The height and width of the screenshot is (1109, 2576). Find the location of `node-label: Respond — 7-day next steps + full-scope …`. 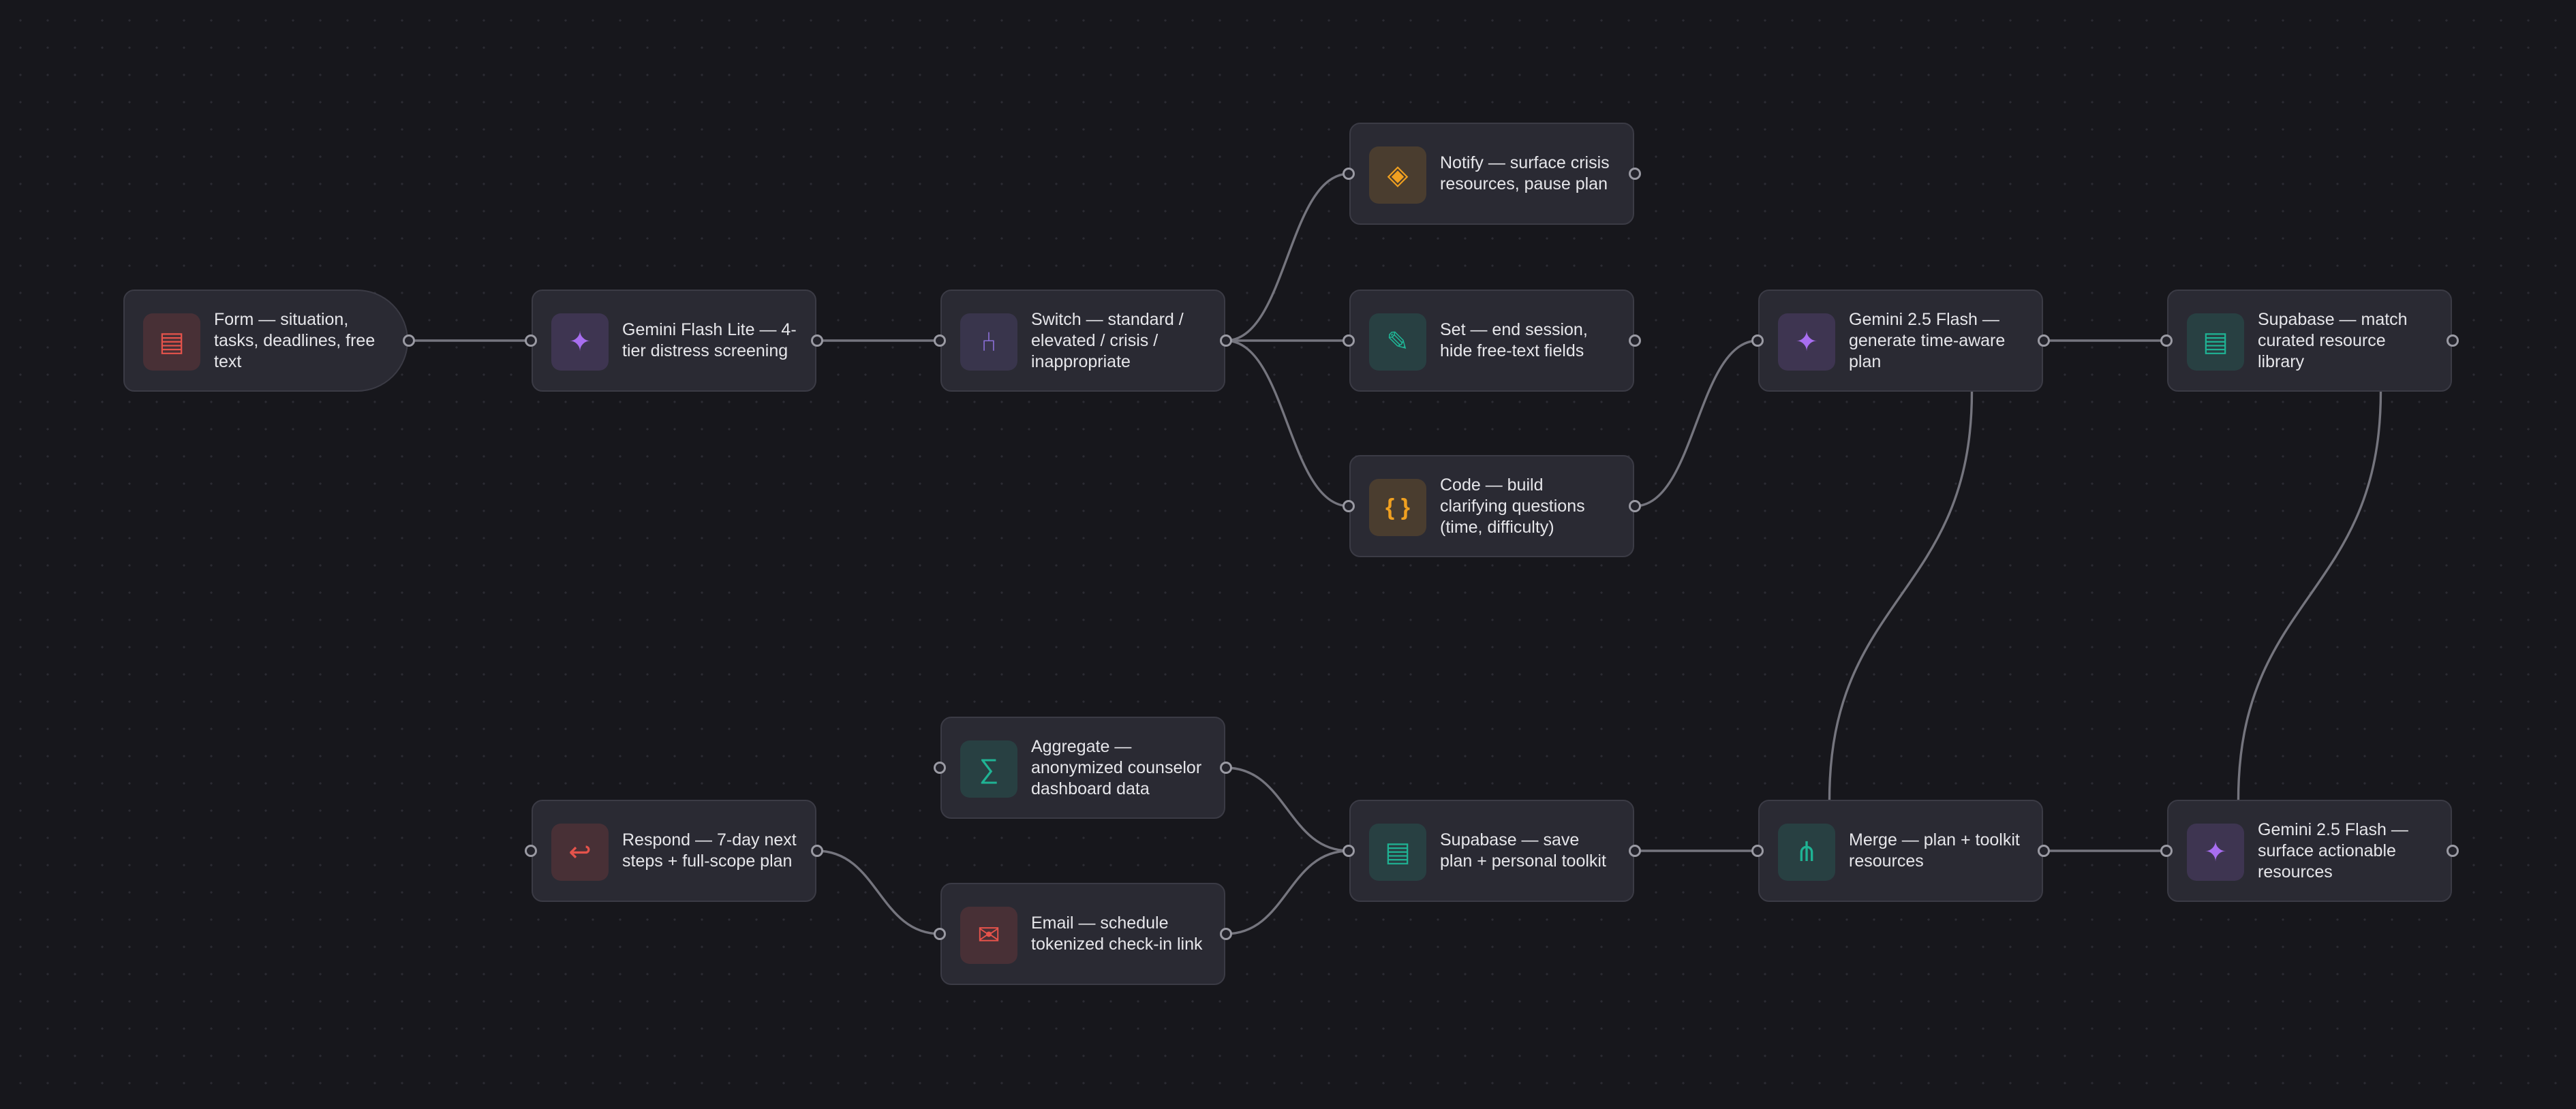

node-label: Respond — 7-day next steps + full-scope … is located at coordinates (710, 851).